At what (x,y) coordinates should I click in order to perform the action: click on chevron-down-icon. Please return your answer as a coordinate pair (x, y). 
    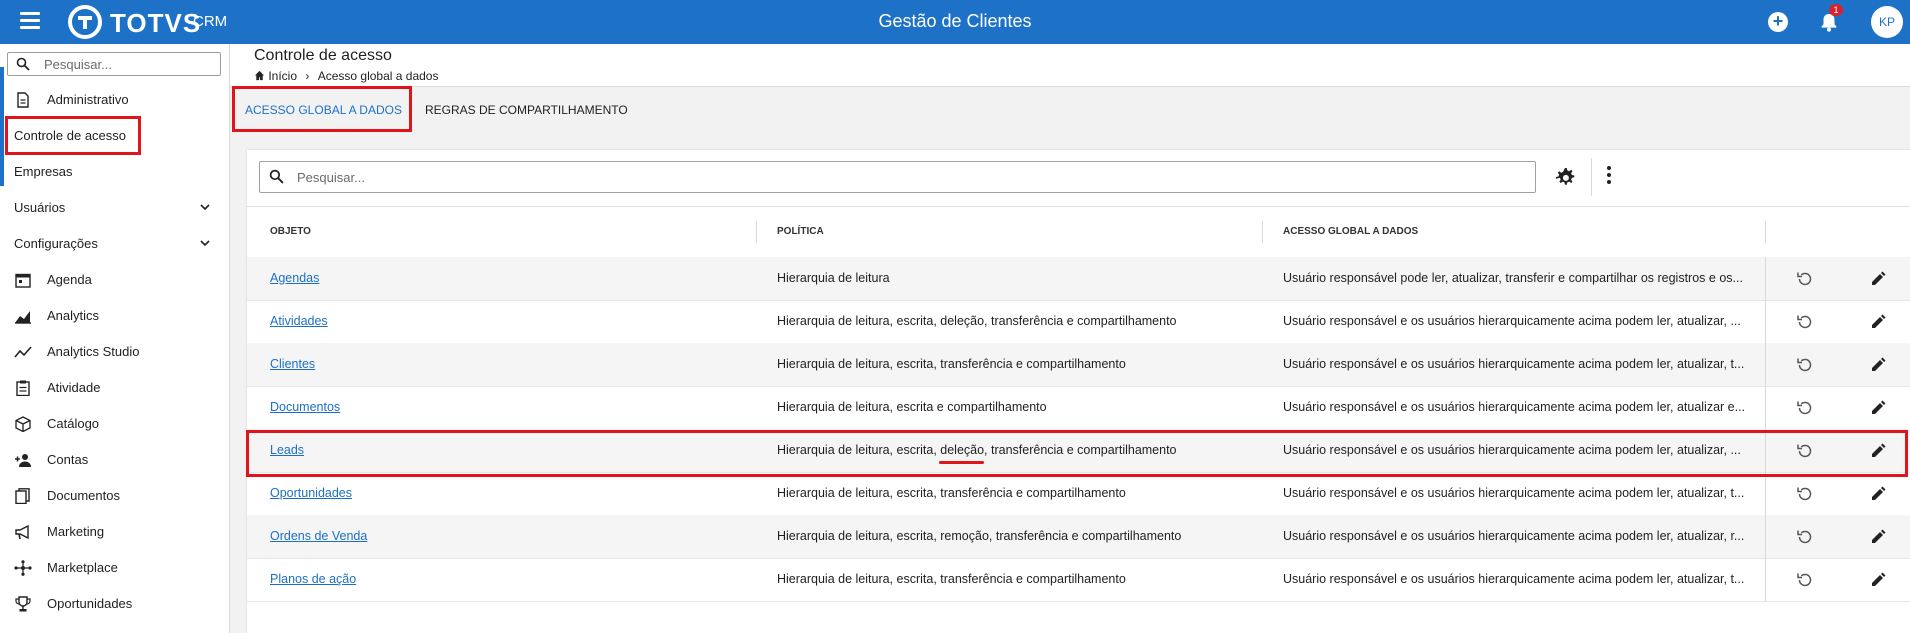
    Looking at the image, I should click on (205, 243).